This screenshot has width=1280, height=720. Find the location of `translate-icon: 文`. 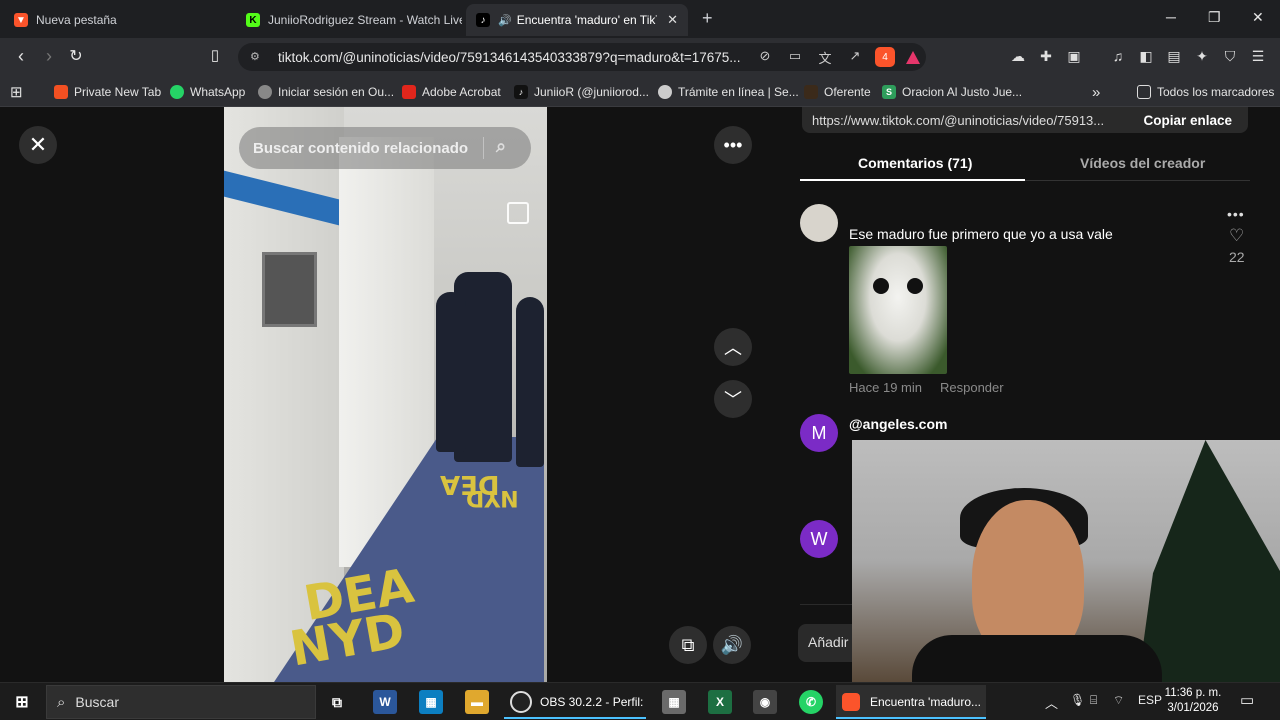

translate-icon: 文 is located at coordinates (825, 57).